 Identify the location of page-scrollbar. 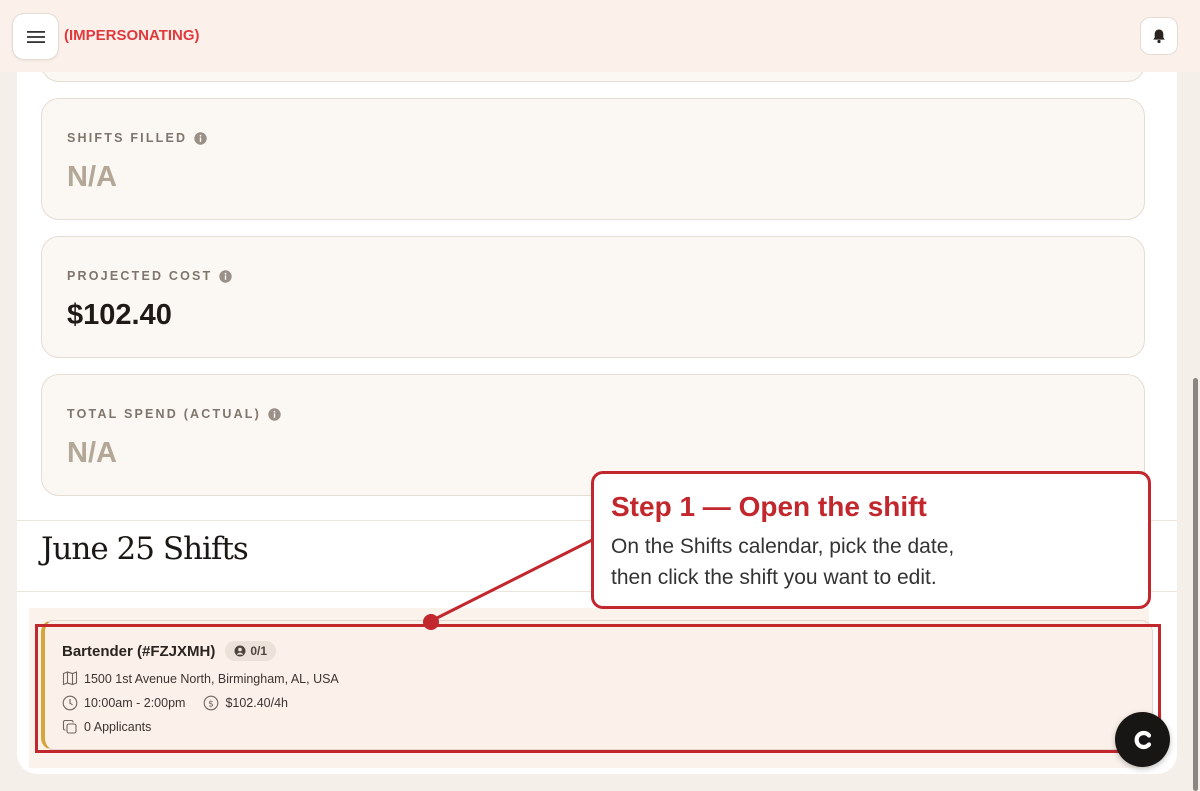
(1195, 584).